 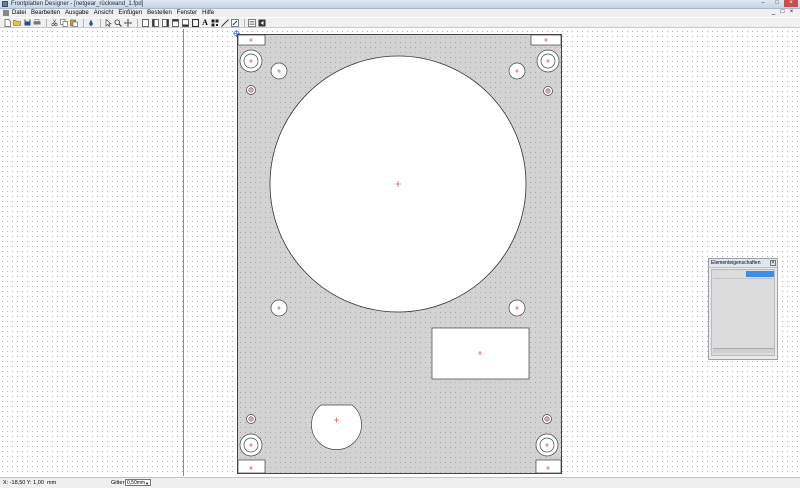 What do you see at coordinates (208, 13) in the screenshot?
I see `menu-hilfe: Hilfe` at bounding box center [208, 13].